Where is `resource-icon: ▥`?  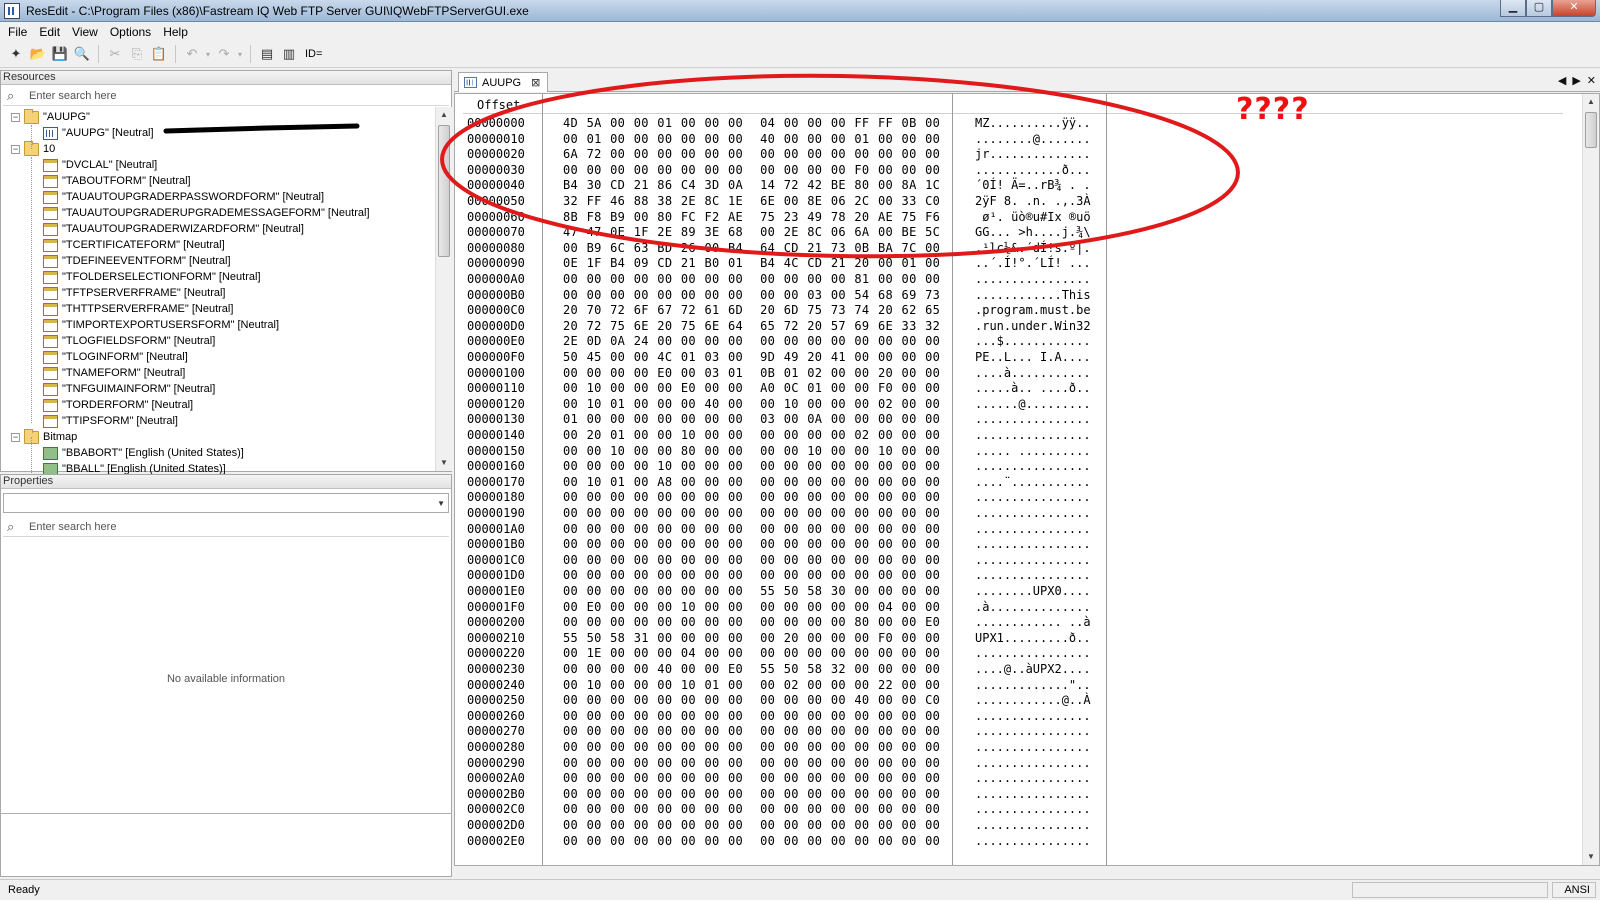 resource-icon: ▥ is located at coordinates (289, 54).